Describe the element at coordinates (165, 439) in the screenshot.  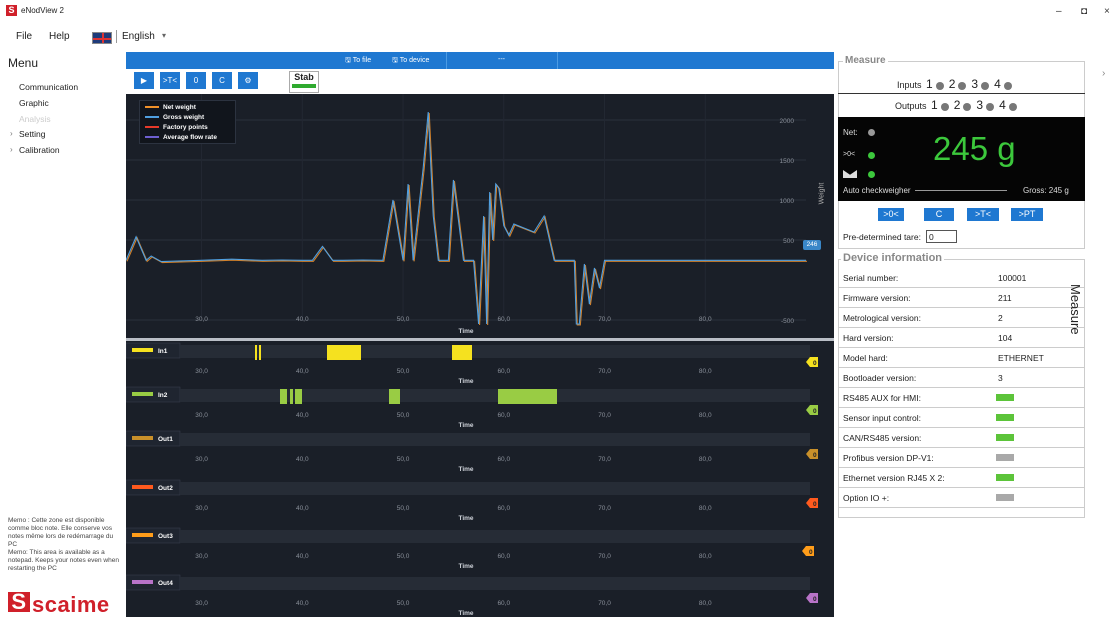
I see `channel-label: Out1` at that location.